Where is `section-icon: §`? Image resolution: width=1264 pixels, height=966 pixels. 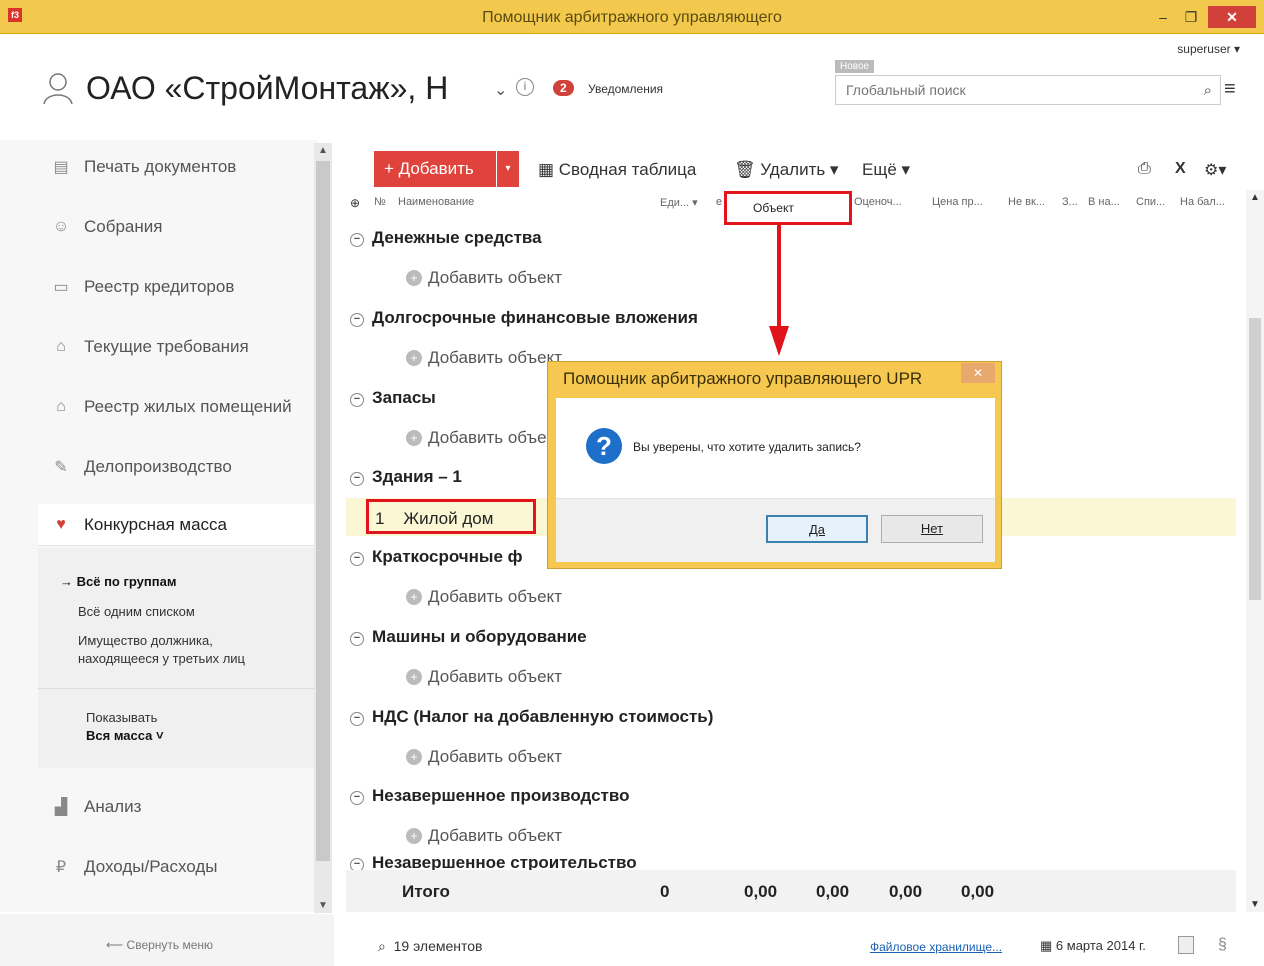
section-icon: § is located at coordinates (1222, 945).